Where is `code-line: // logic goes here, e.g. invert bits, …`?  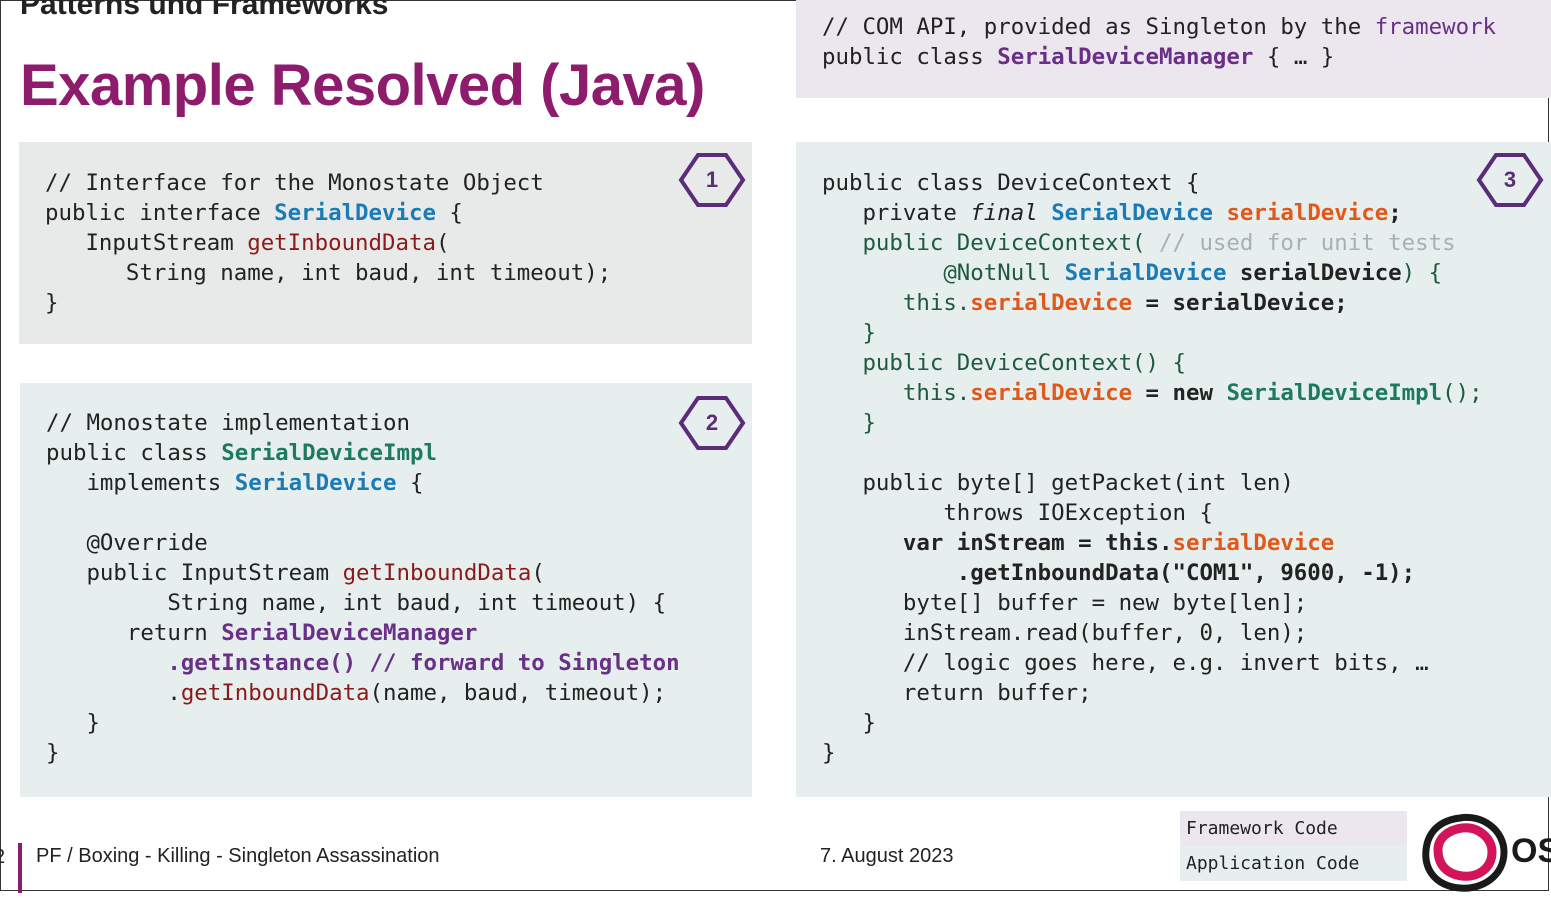
code-line: // logic goes here, e.g. invert bits, … is located at coordinates (1186, 663).